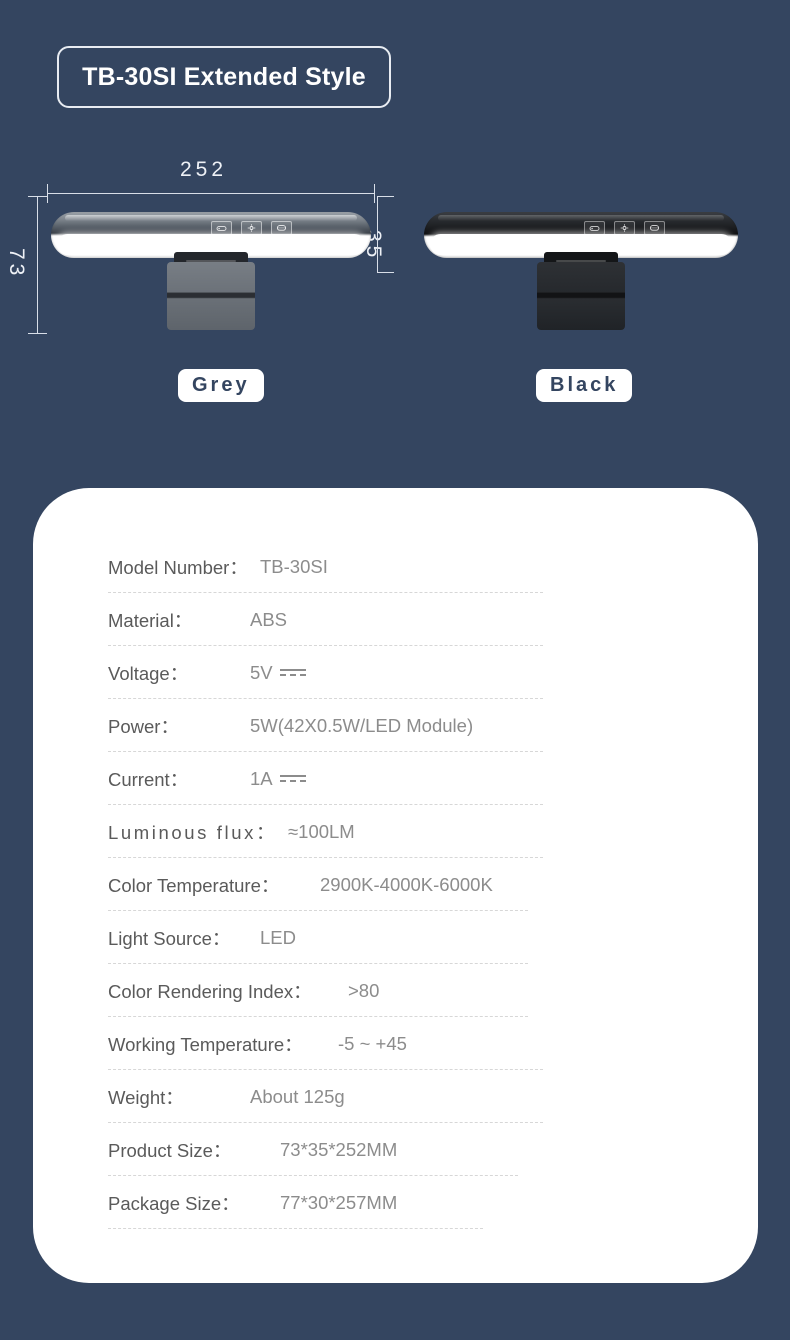 This screenshot has width=790, height=1340. I want to click on spec-value: LED, so click(278, 937).